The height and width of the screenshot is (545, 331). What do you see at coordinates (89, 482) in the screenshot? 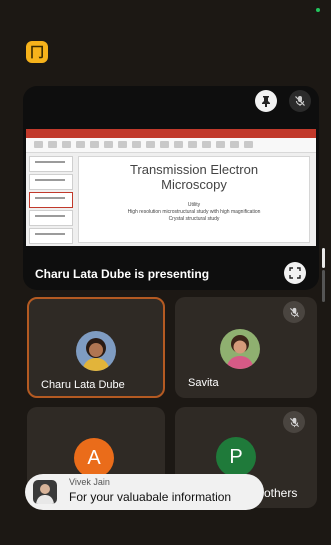
I see `sender-name: Vivek Jain` at bounding box center [89, 482].